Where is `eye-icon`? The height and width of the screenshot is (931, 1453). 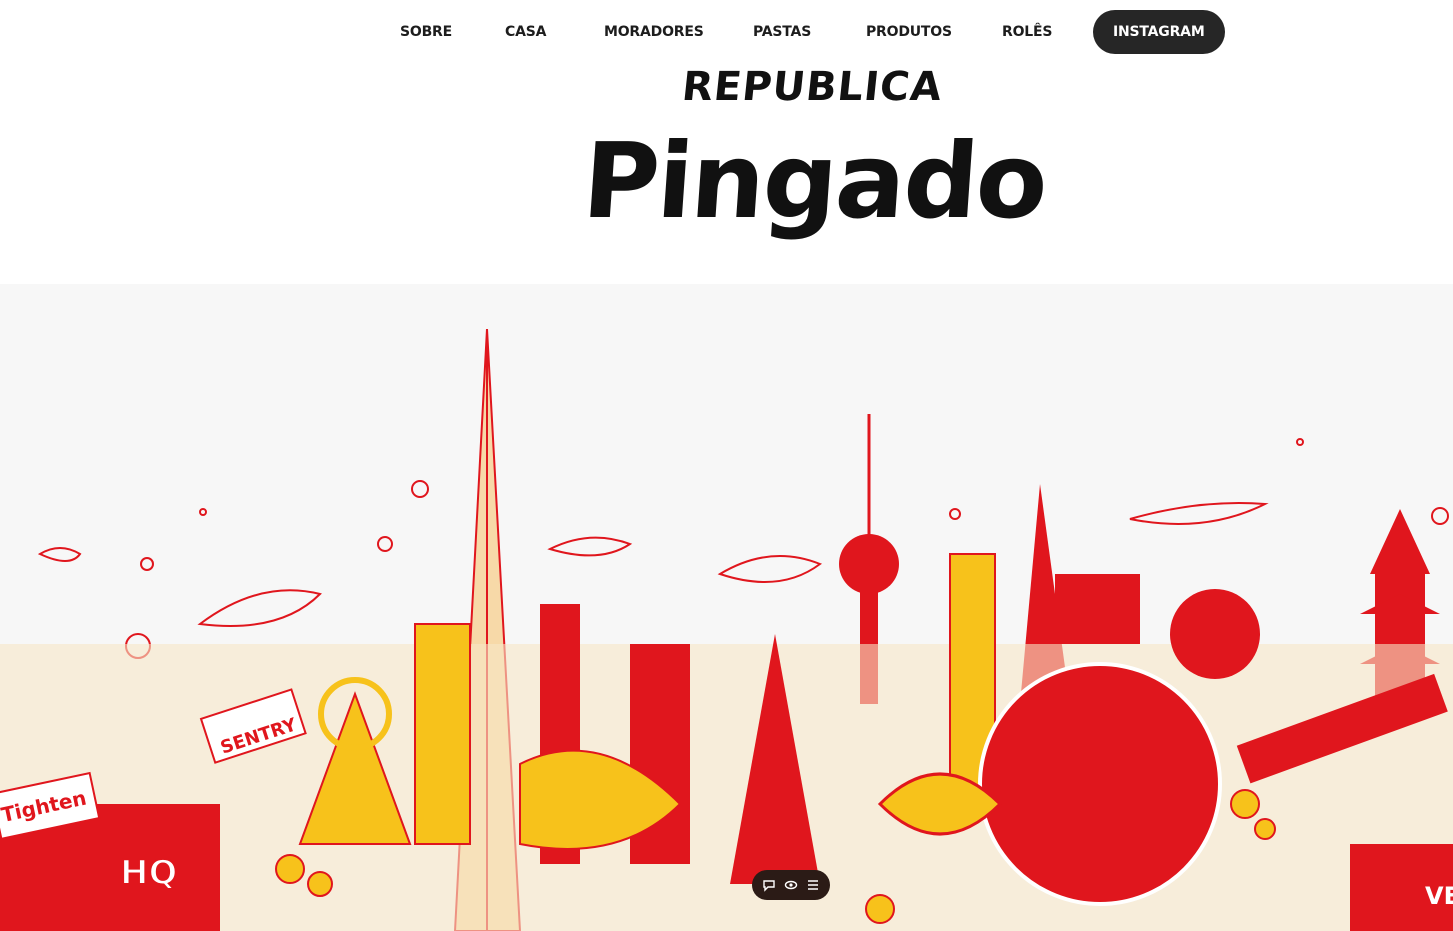
eye-icon is located at coordinates (791, 885).